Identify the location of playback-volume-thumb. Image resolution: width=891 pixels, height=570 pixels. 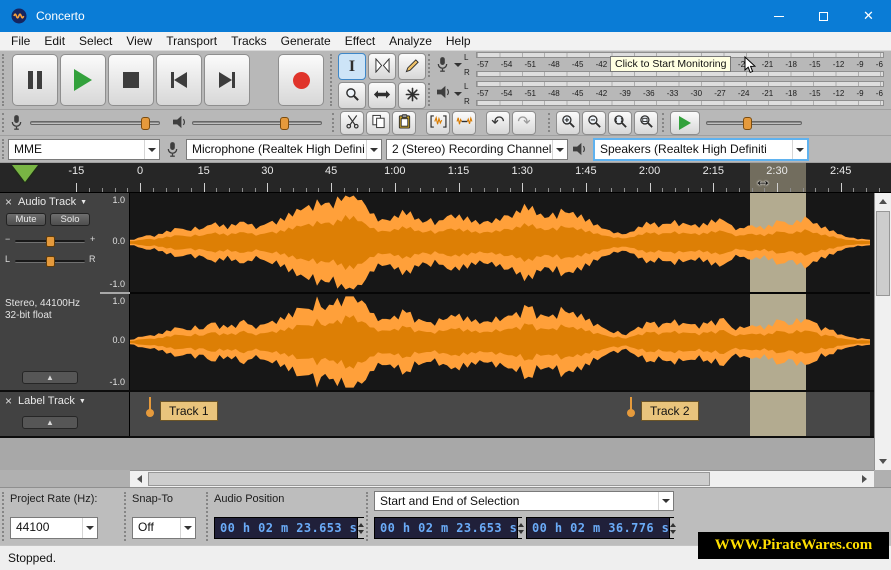
(284, 123).